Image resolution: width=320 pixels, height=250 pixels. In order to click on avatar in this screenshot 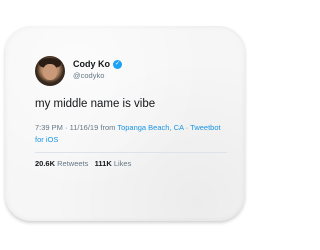, I will do `click(50, 71)`.